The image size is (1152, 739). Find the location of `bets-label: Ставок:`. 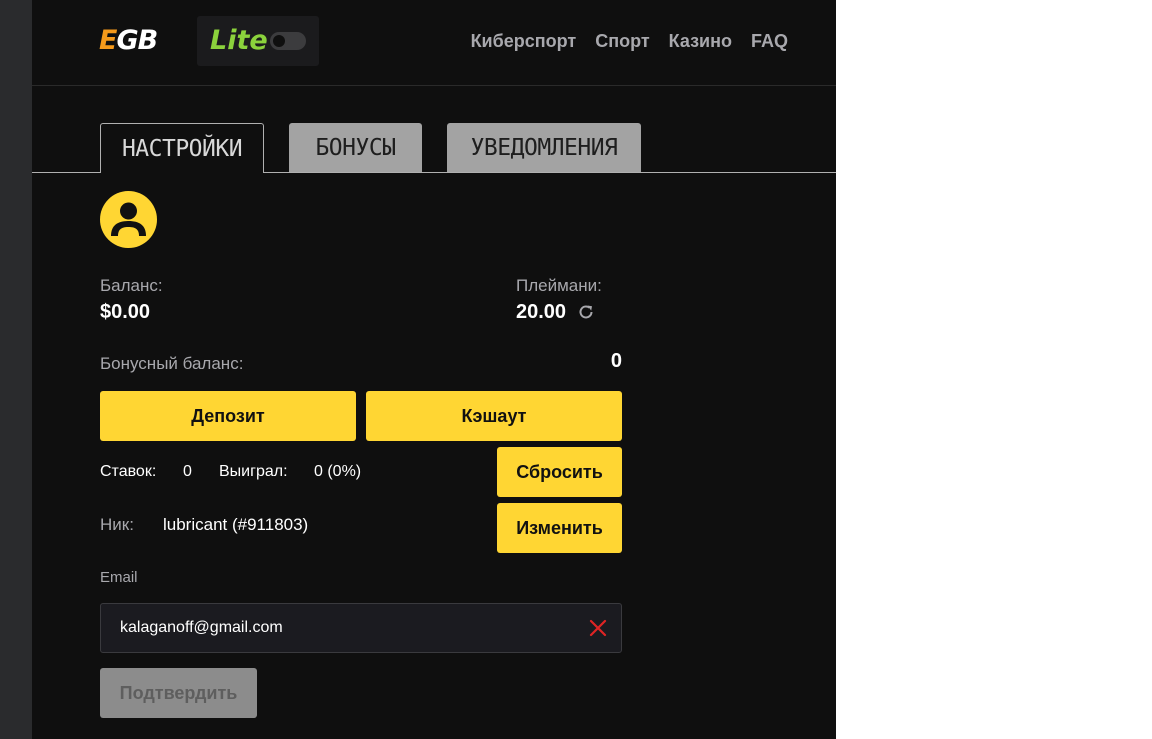

bets-label: Ставок: is located at coordinates (128, 471).